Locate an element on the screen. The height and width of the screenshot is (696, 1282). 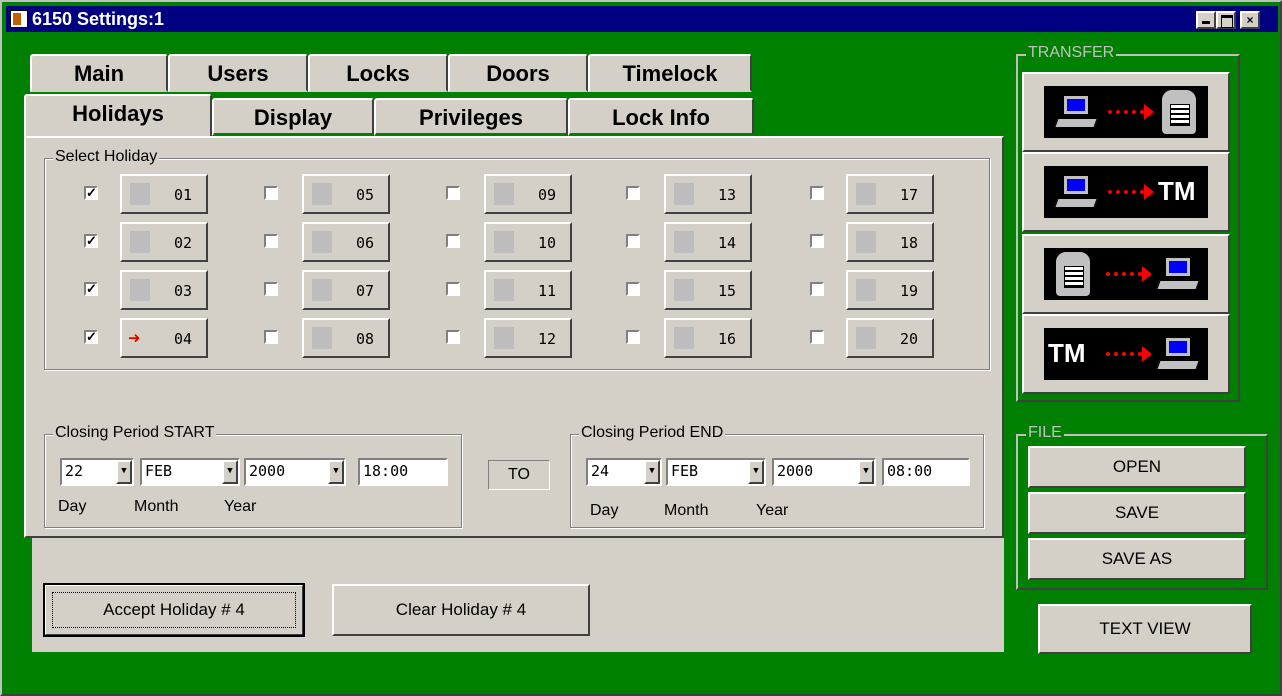
end-year-label: Year is located at coordinates (772, 510).